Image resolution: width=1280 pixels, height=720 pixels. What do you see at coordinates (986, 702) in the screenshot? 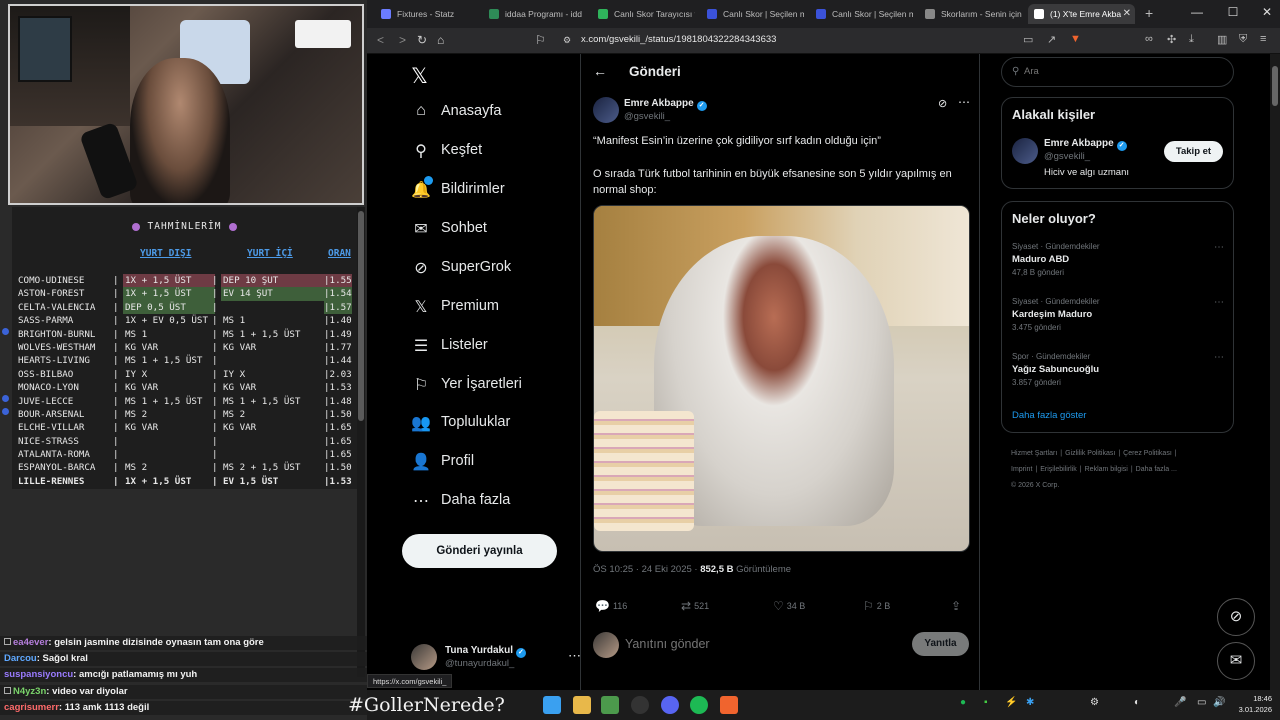
I see `nvidia-tray-icon: ▪` at bounding box center [986, 702].